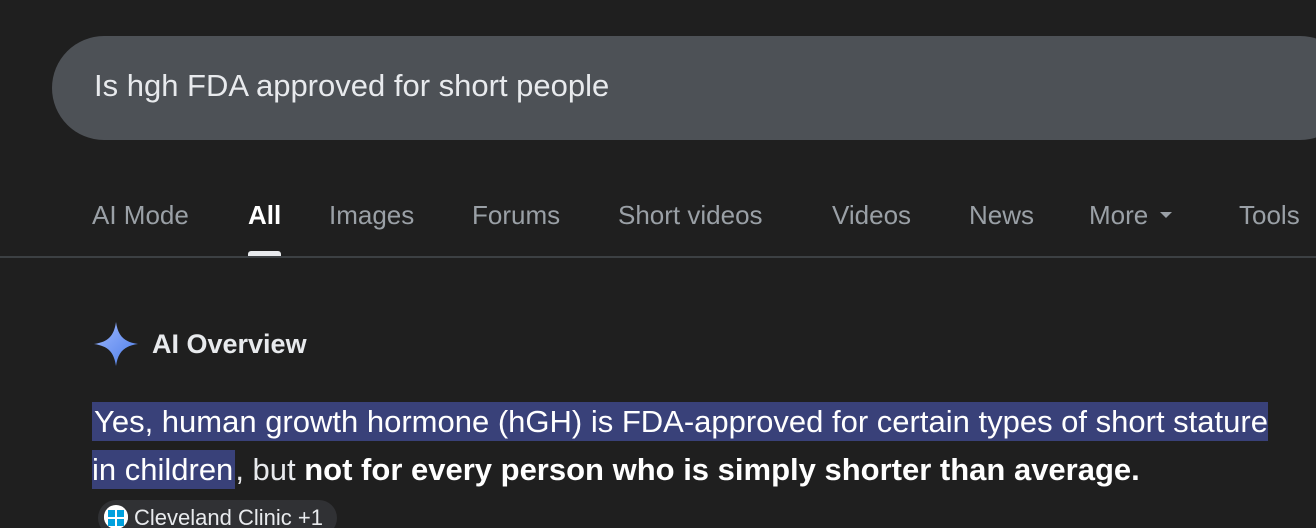 This screenshot has height=528, width=1316. What do you see at coordinates (229, 344) in the screenshot?
I see `ai-overview-title: AI Overview` at bounding box center [229, 344].